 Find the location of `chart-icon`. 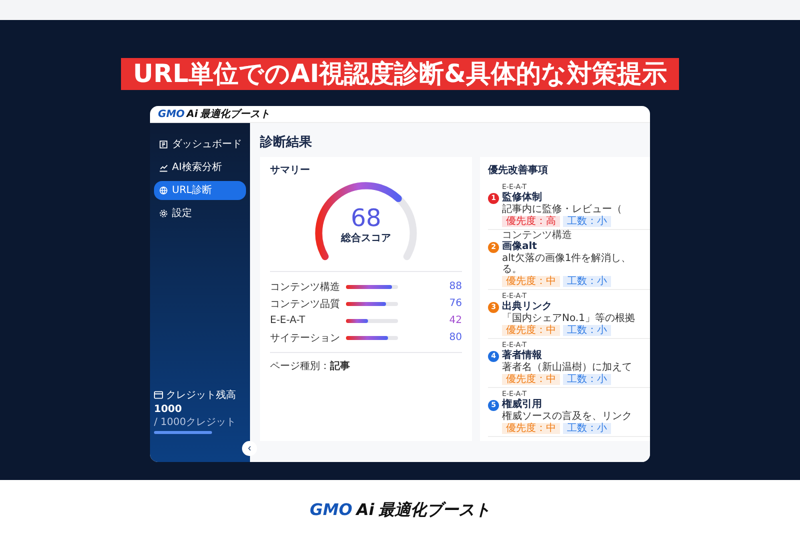

chart-icon is located at coordinates (163, 167).